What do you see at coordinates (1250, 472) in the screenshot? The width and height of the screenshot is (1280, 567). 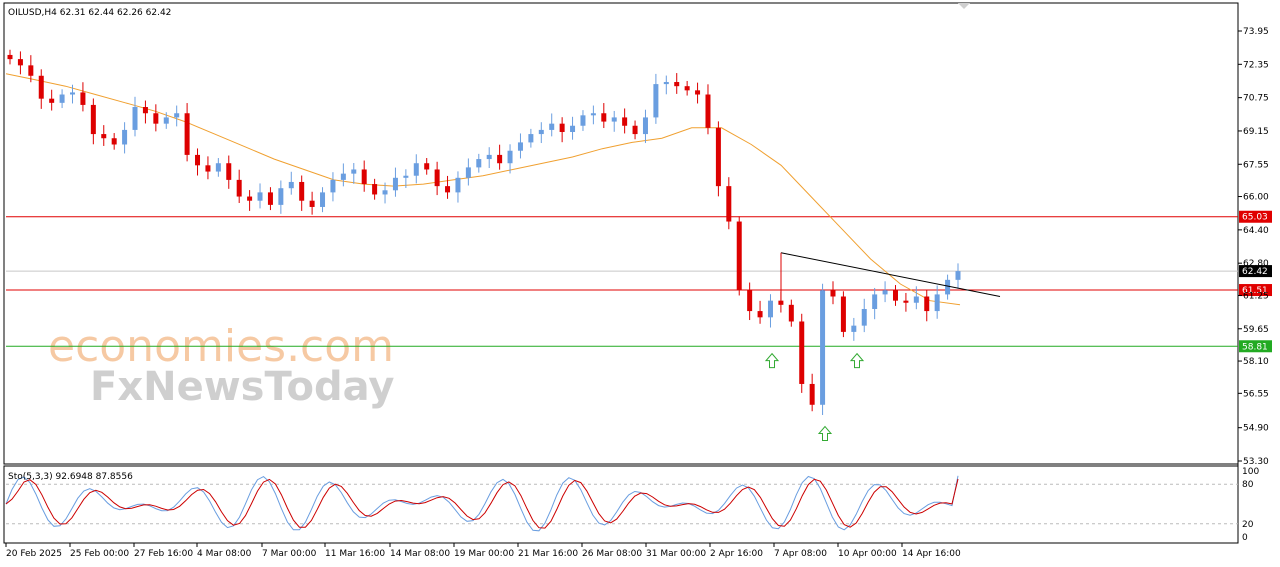 I see `stoch-tick-label: 100` at bounding box center [1250, 472].